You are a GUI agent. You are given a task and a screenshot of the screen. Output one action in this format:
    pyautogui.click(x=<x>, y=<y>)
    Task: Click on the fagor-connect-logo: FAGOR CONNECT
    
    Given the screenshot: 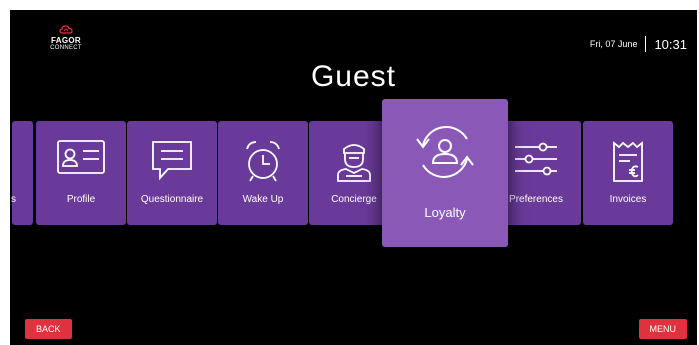 What is the action you would take?
    pyautogui.click(x=66, y=38)
    